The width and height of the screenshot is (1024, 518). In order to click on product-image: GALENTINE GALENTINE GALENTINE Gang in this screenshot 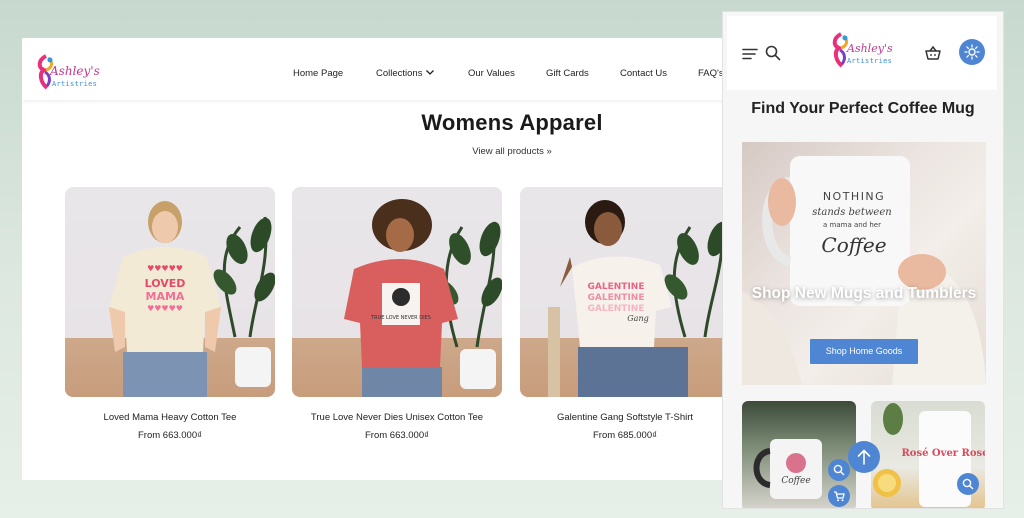, I will do `click(625, 292)`.